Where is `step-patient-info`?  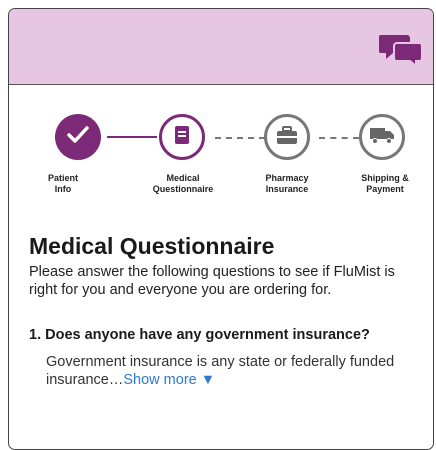 step-patient-info is located at coordinates (78, 137).